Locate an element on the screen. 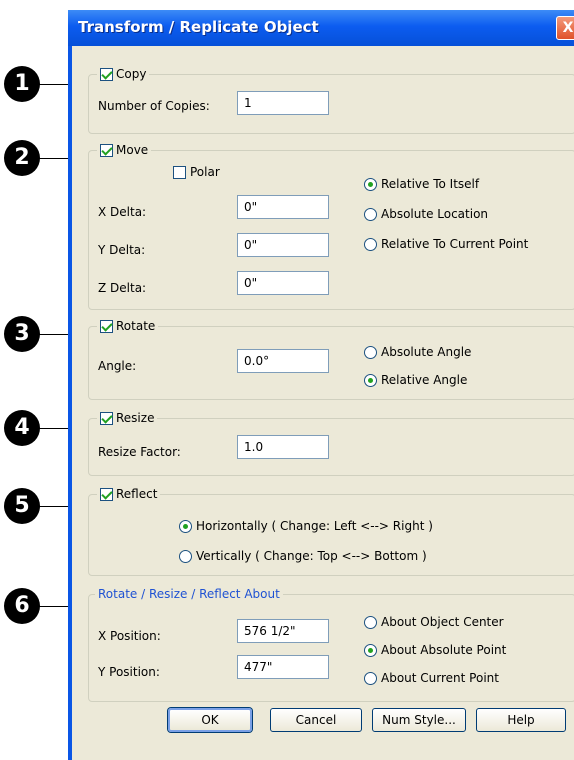 The height and width of the screenshot is (760, 574). cancel-button: Cancel is located at coordinates (316, 720).